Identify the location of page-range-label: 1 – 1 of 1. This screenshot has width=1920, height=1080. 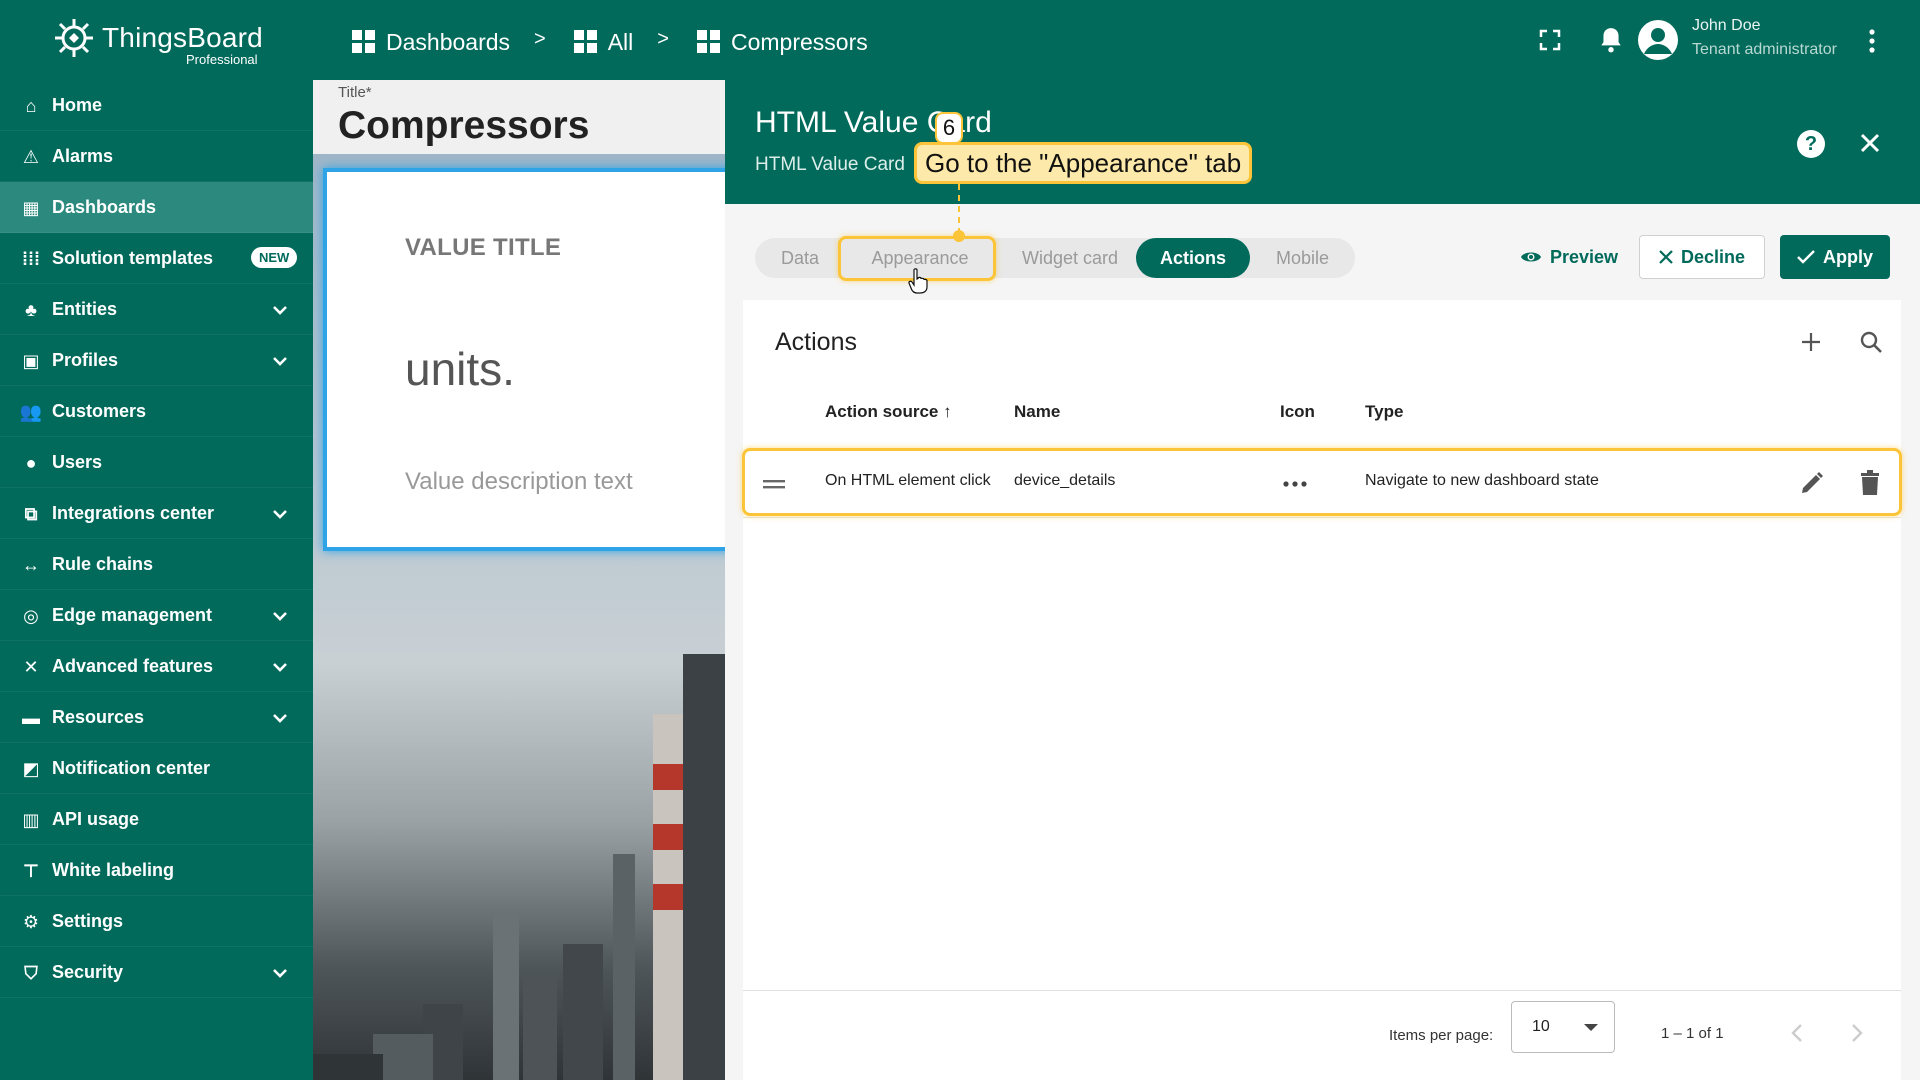
(1692, 1033).